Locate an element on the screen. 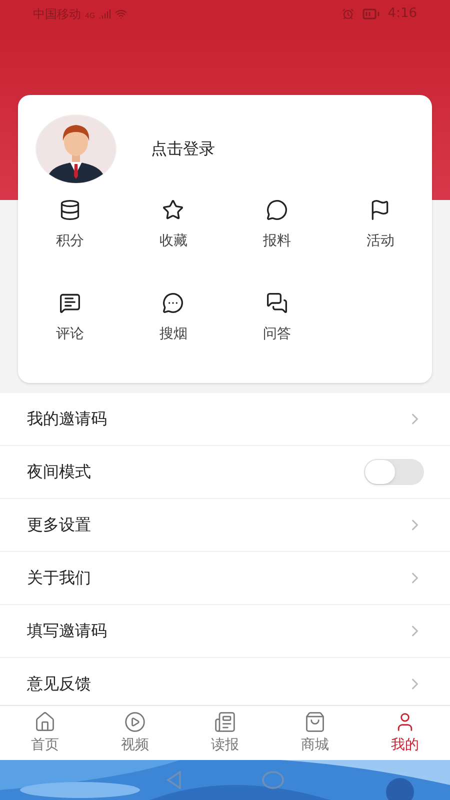 The image size is (450, 800). nav-tab: 我的 is located at coordinates (405, 733).